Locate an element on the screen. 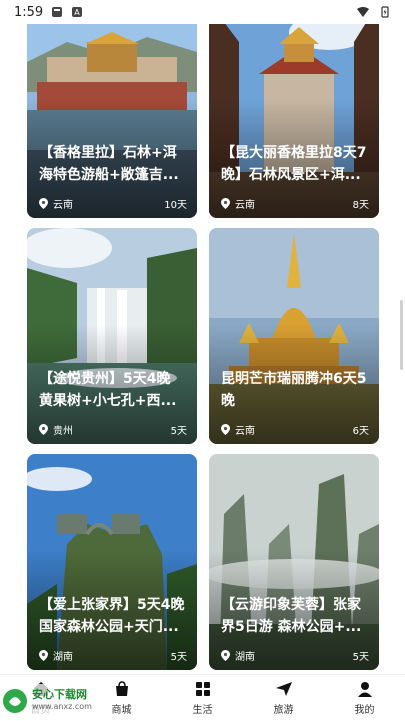 The image size is (405, 721). card-title: 昆明芒市瑞丽腾冲6天5晚 is located at coordinates (294, 390).